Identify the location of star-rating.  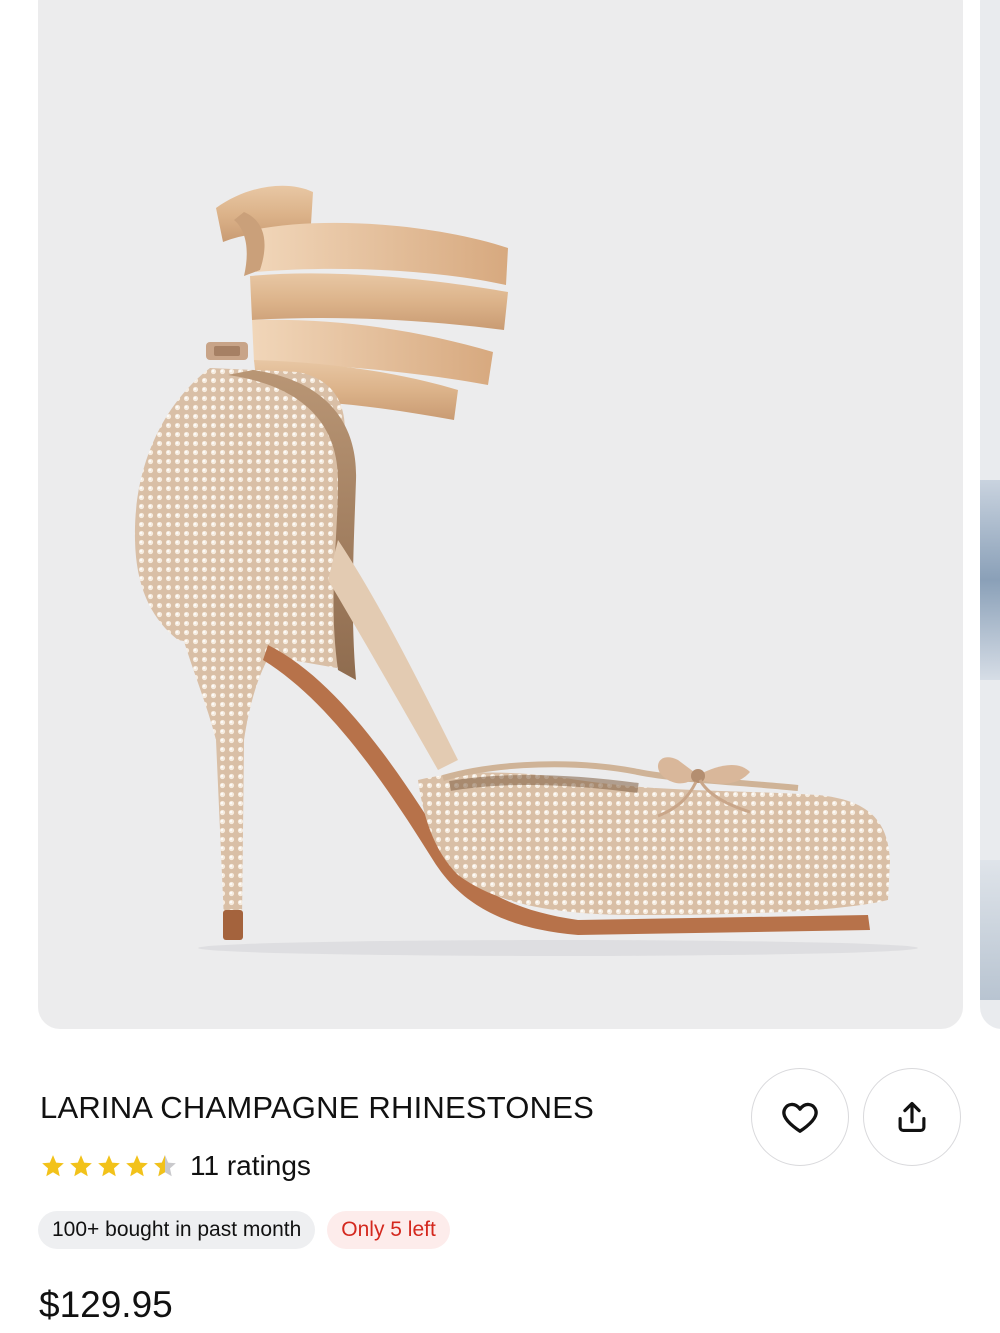
(109, 1166).